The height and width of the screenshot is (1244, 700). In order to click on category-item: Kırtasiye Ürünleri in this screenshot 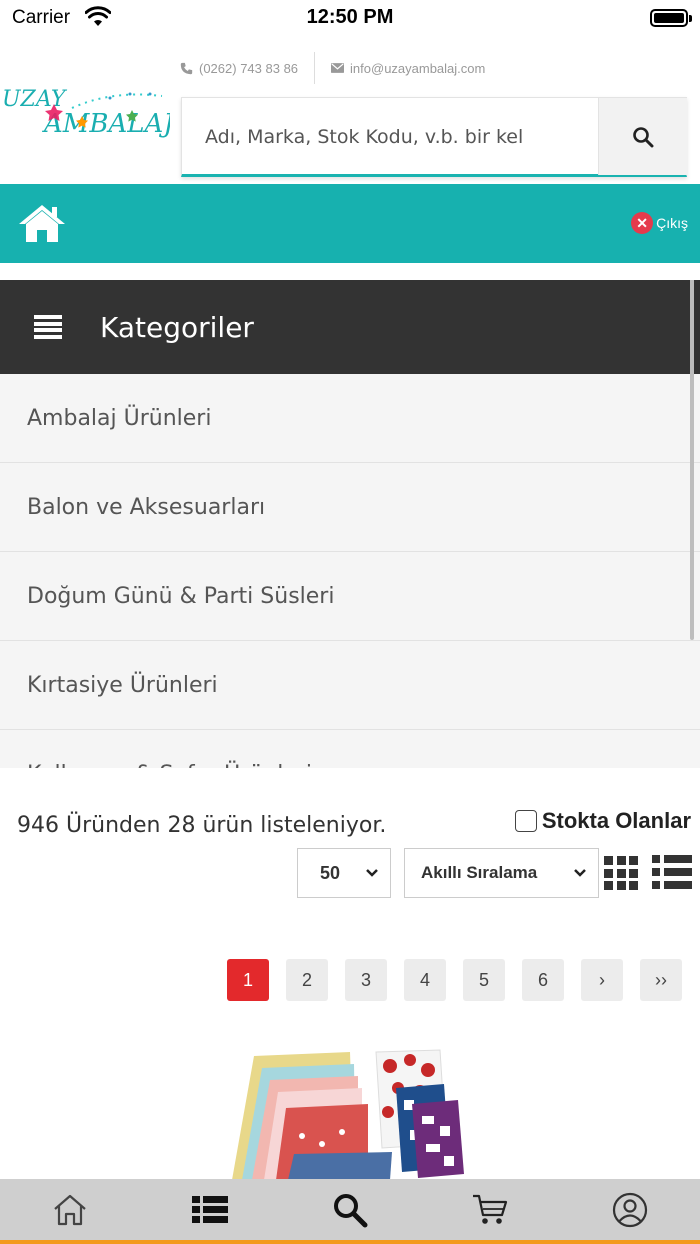, I will do `click(350, 685)`.